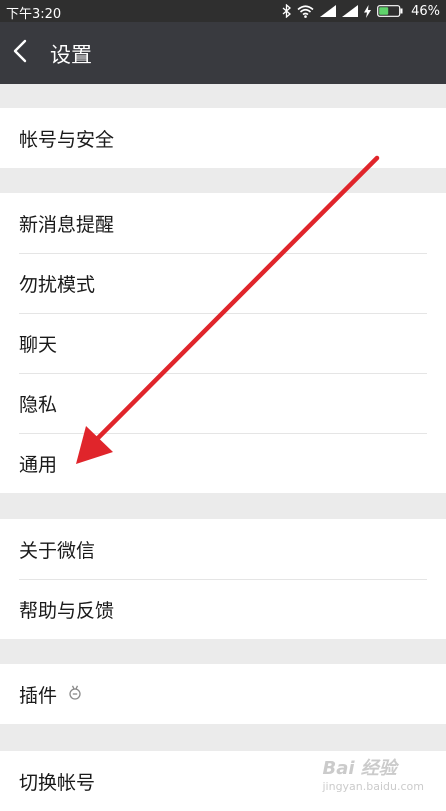  I want to click on settings-item-label: 帮助与反馈, so click(67, 611).